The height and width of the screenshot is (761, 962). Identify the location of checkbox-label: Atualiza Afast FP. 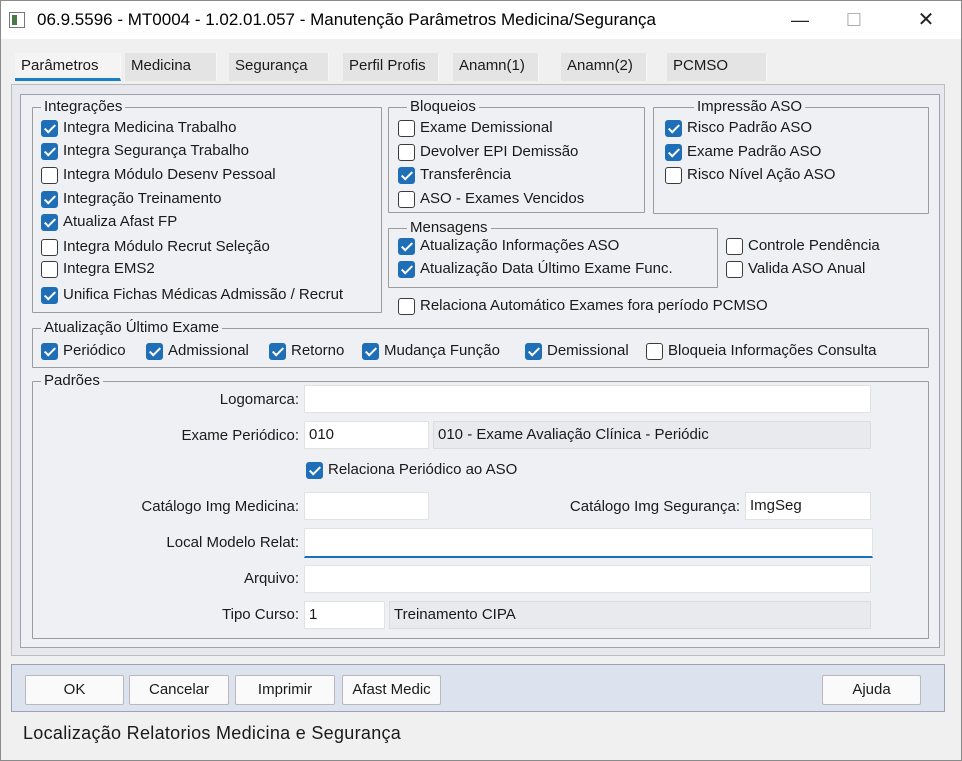
(120, 221).